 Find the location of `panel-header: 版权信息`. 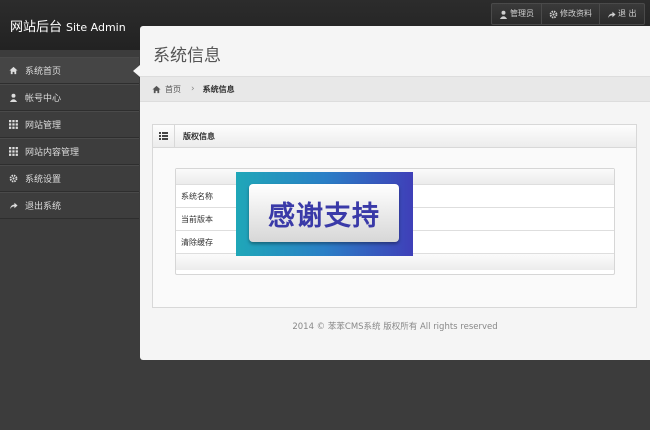

panel-header: 版权信息 is located at coordinates (394, 136).